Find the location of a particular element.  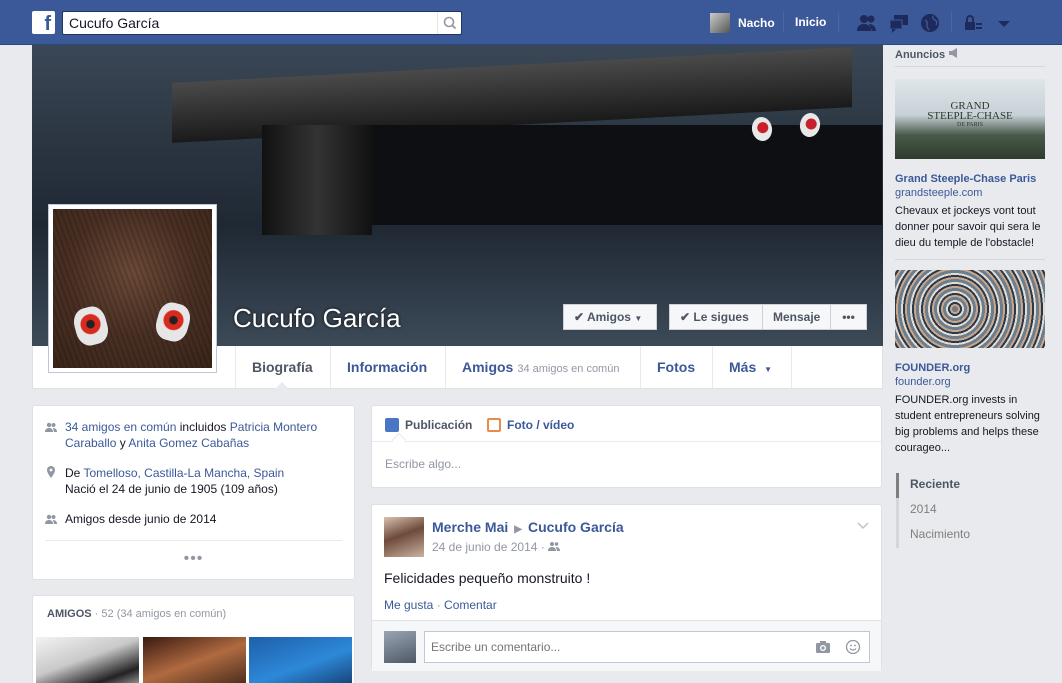

composer-tab-post: Publicación is located at coordinates (428, 425).